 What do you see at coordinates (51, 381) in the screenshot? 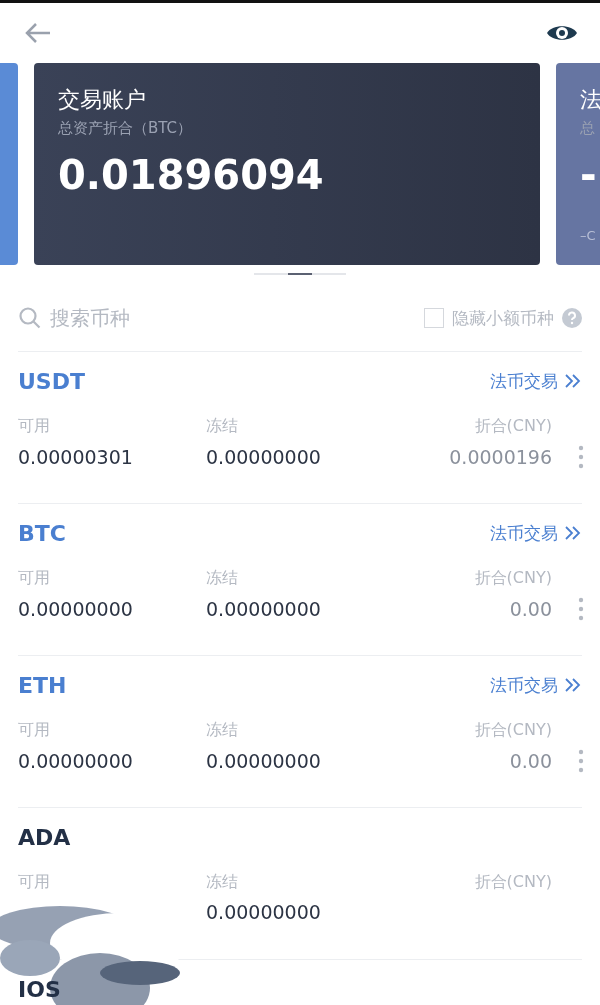
I see `coin-name: USDT` at bounding box center [51, 381].